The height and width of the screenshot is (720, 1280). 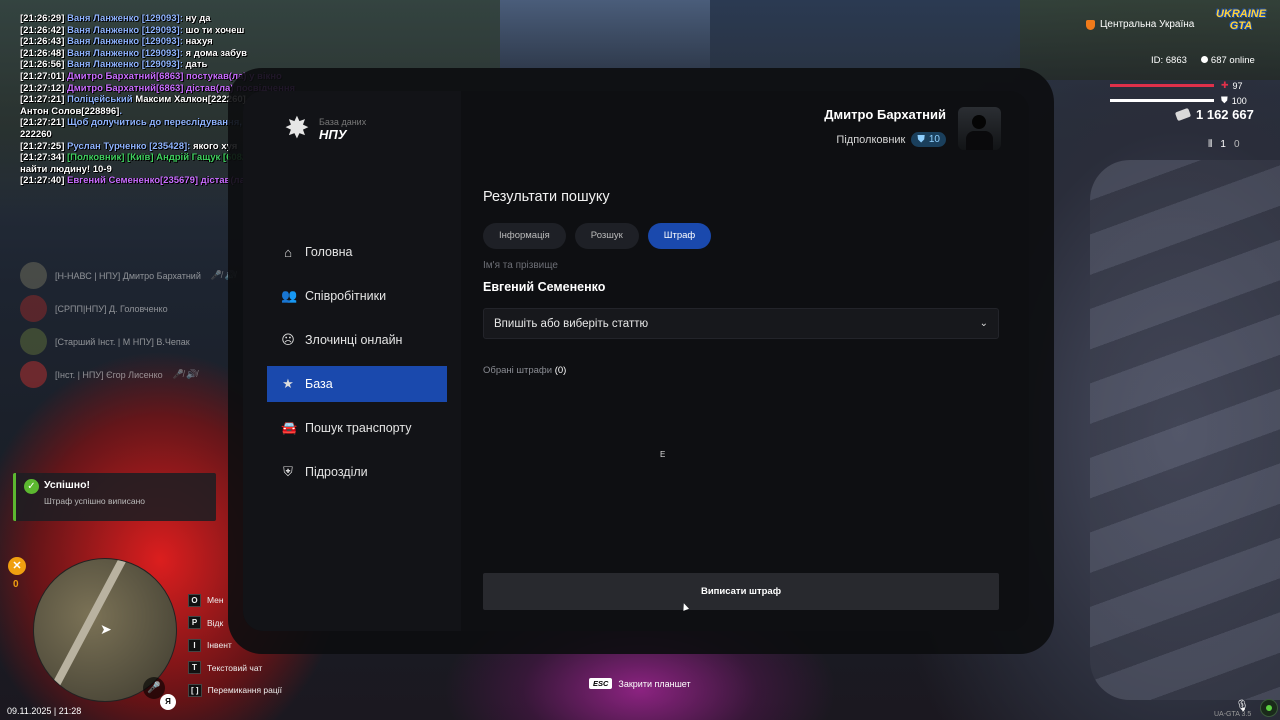 I want to click on chat-timestamp: [21:26:48], so click(x=42, y=53).